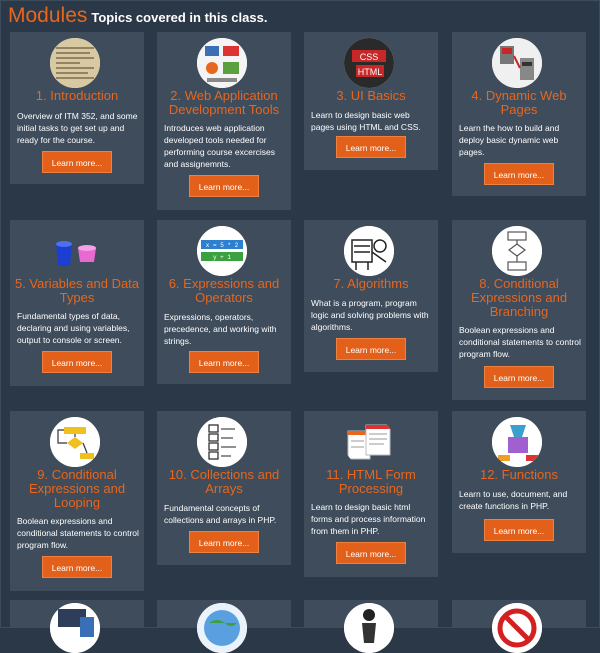 The height and width of the screenshot is (653, 600). Describe the element at coordinates (369, 63) in the screenshot. I see `css-html-icon: CSS HTML` at that location.